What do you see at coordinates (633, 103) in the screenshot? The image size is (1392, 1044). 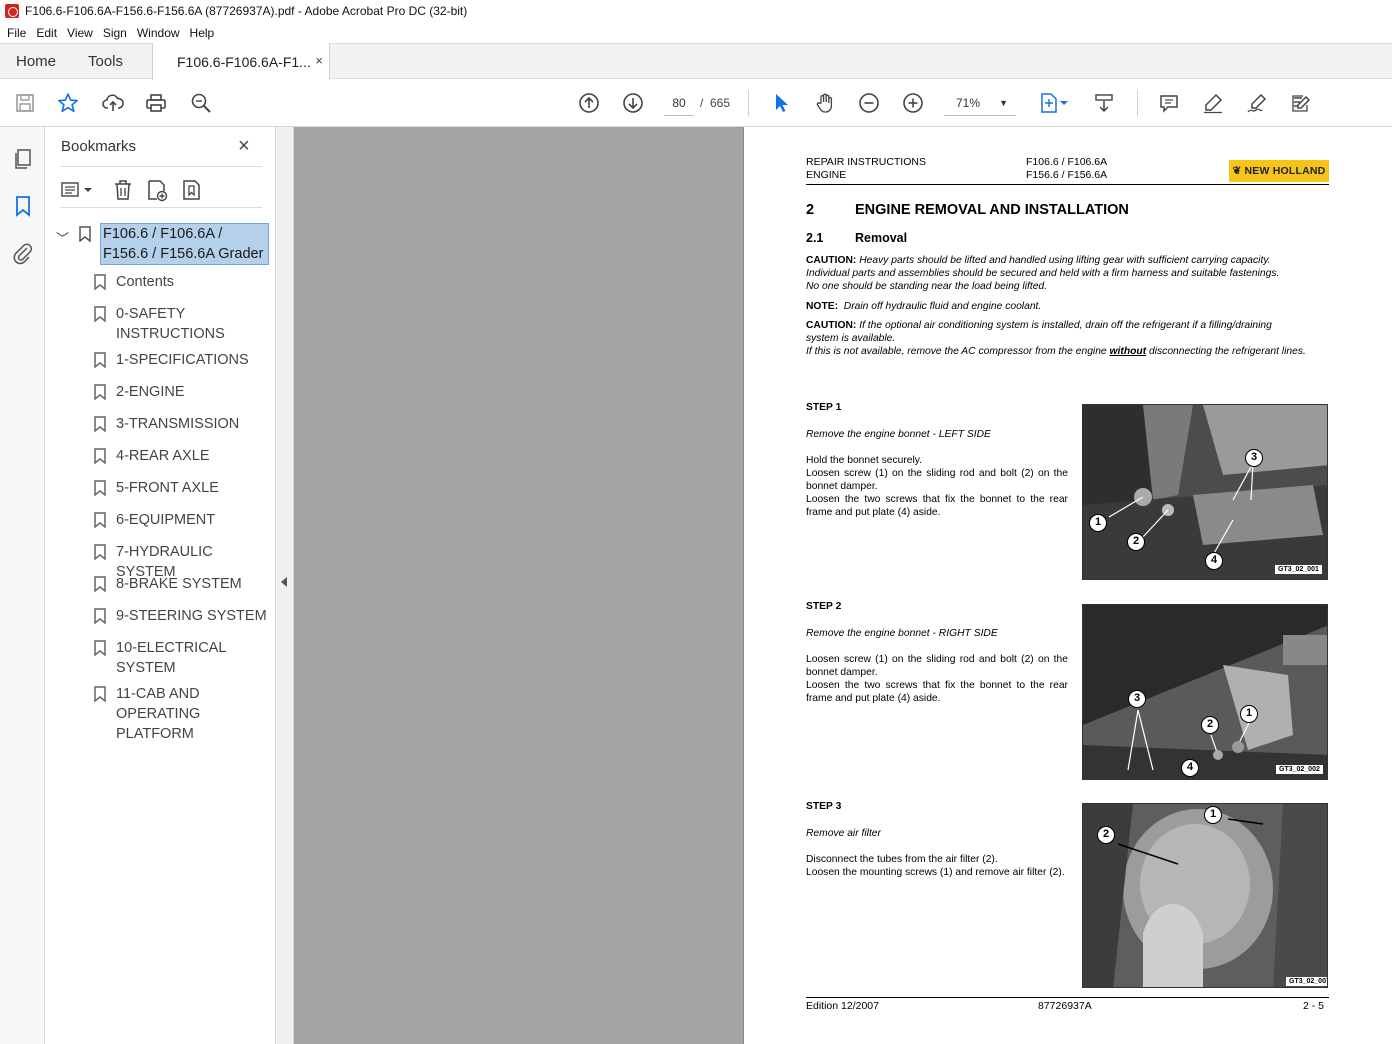 I see `next-page-icon` at bounding box center [633, 103].